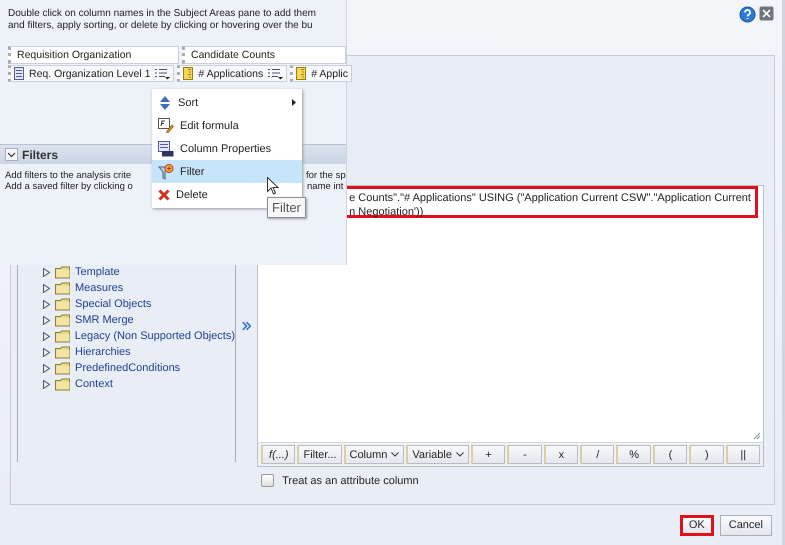 Image resolution: width=785 pixels, height=545 pixels. What do you see at coordinates (321, 73) in the screenshot?
I see `column-chip: # Applic` at bounding box center [321, 73].